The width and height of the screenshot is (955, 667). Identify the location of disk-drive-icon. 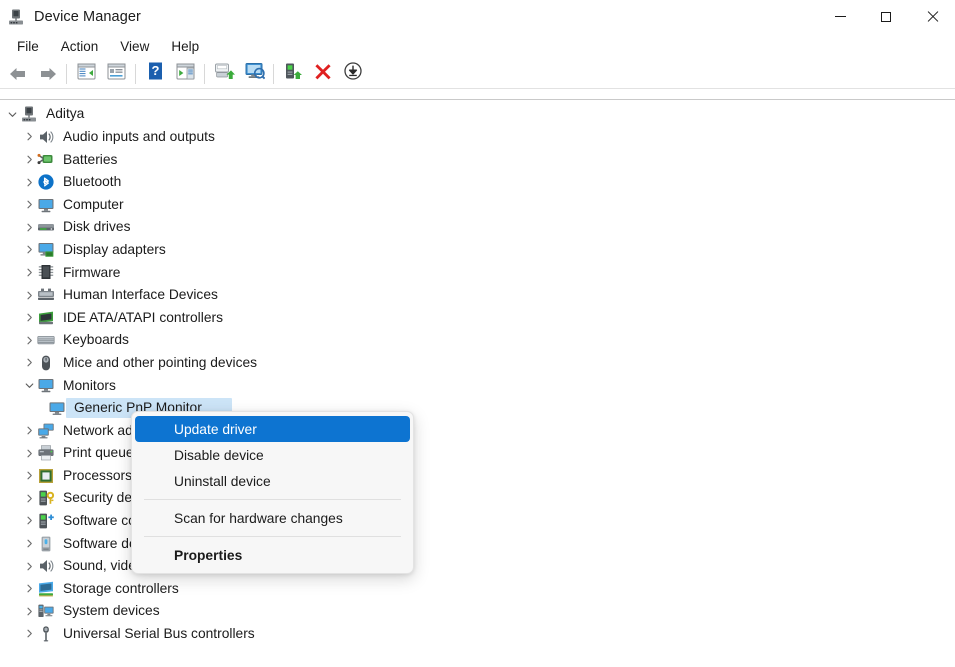
(46, 227).